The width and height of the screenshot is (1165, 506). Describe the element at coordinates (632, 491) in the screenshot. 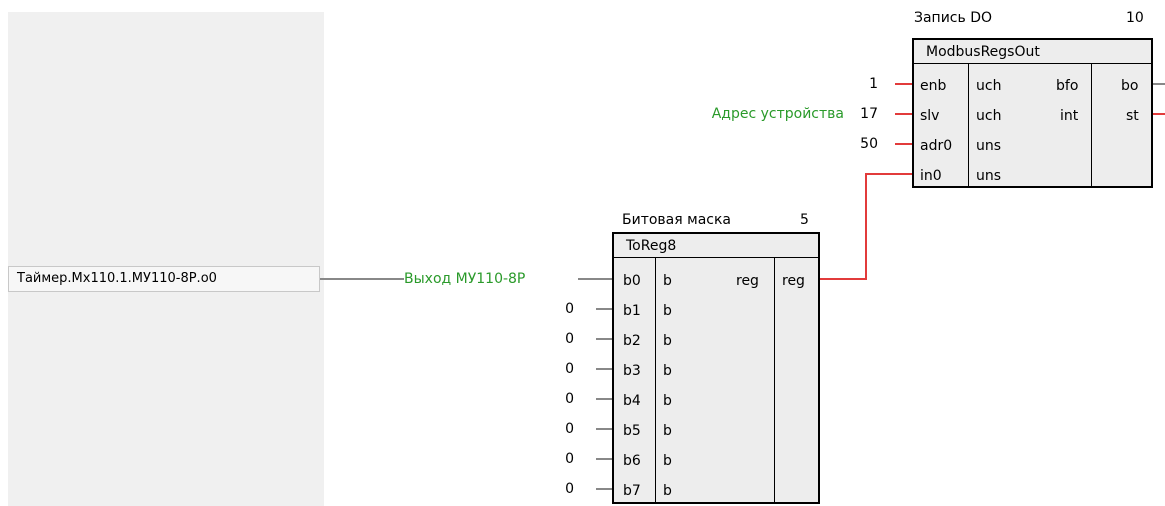

I see `toreg8-port-b7: b7` at that location.